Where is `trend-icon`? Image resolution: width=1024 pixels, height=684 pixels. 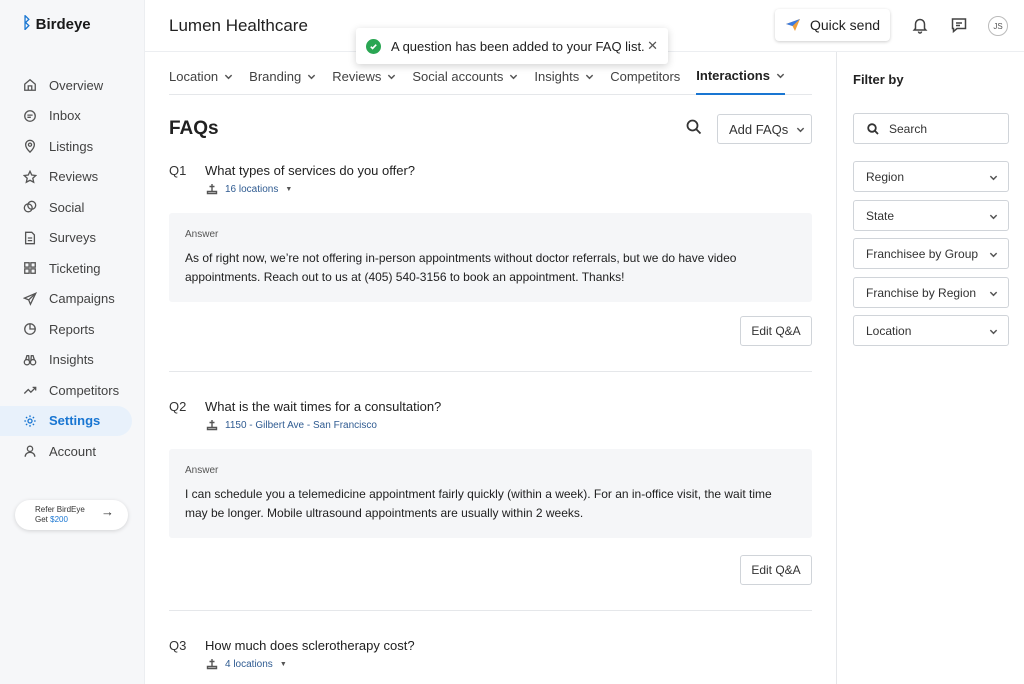 trend-icon is located at coordinates (29, 390).